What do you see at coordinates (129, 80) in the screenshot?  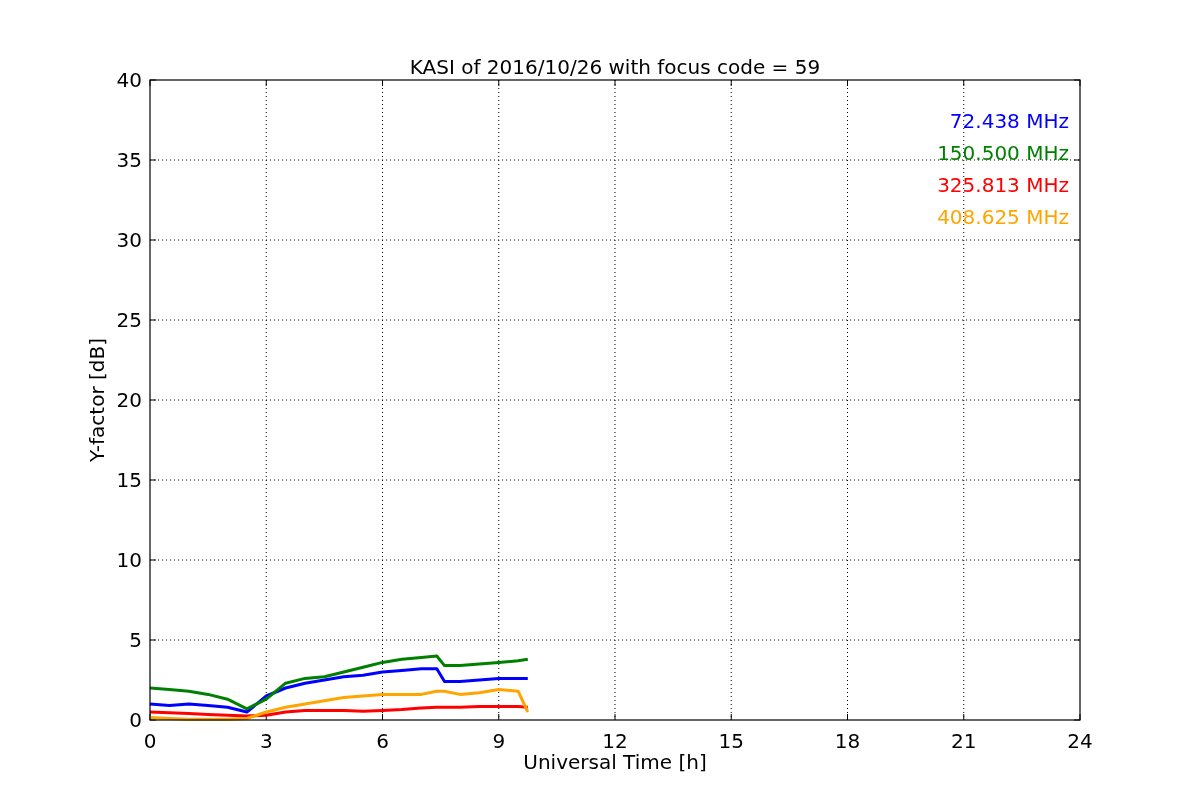 I see `y-tick-label: 40` at bounding box center [129, 80].